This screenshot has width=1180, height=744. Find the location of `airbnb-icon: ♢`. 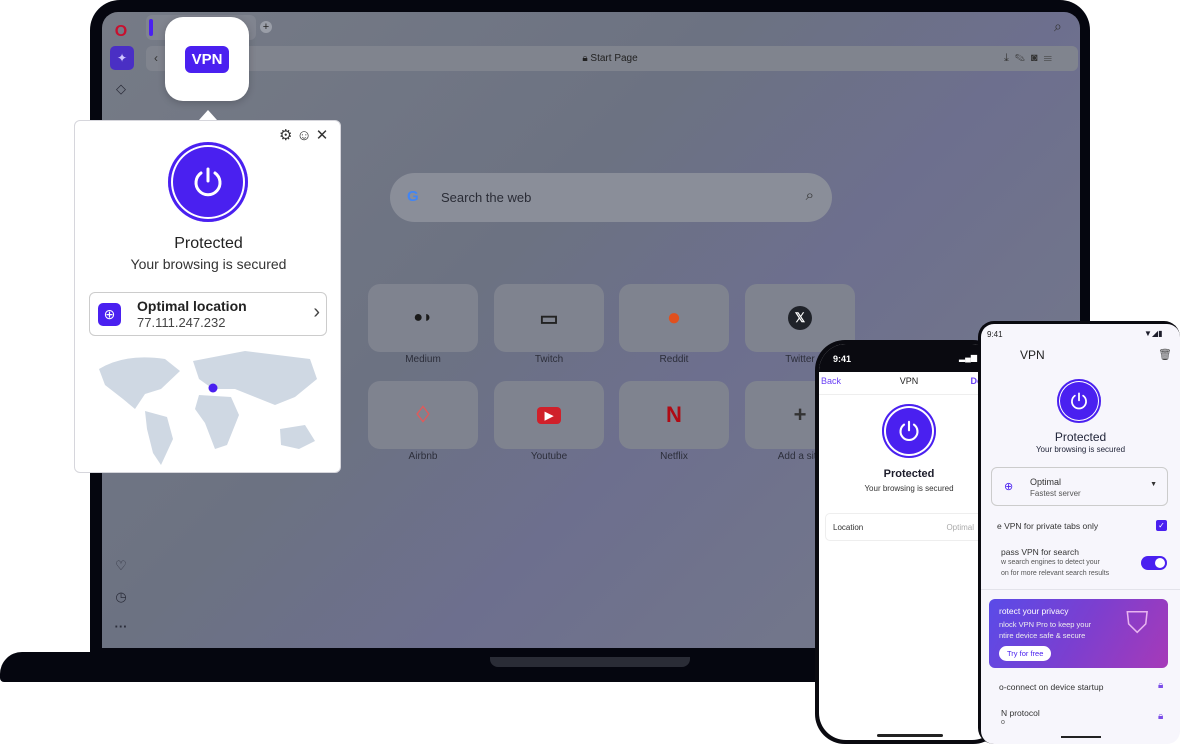

airbnb-icon: ♢ is located at coordinates (423, 414).